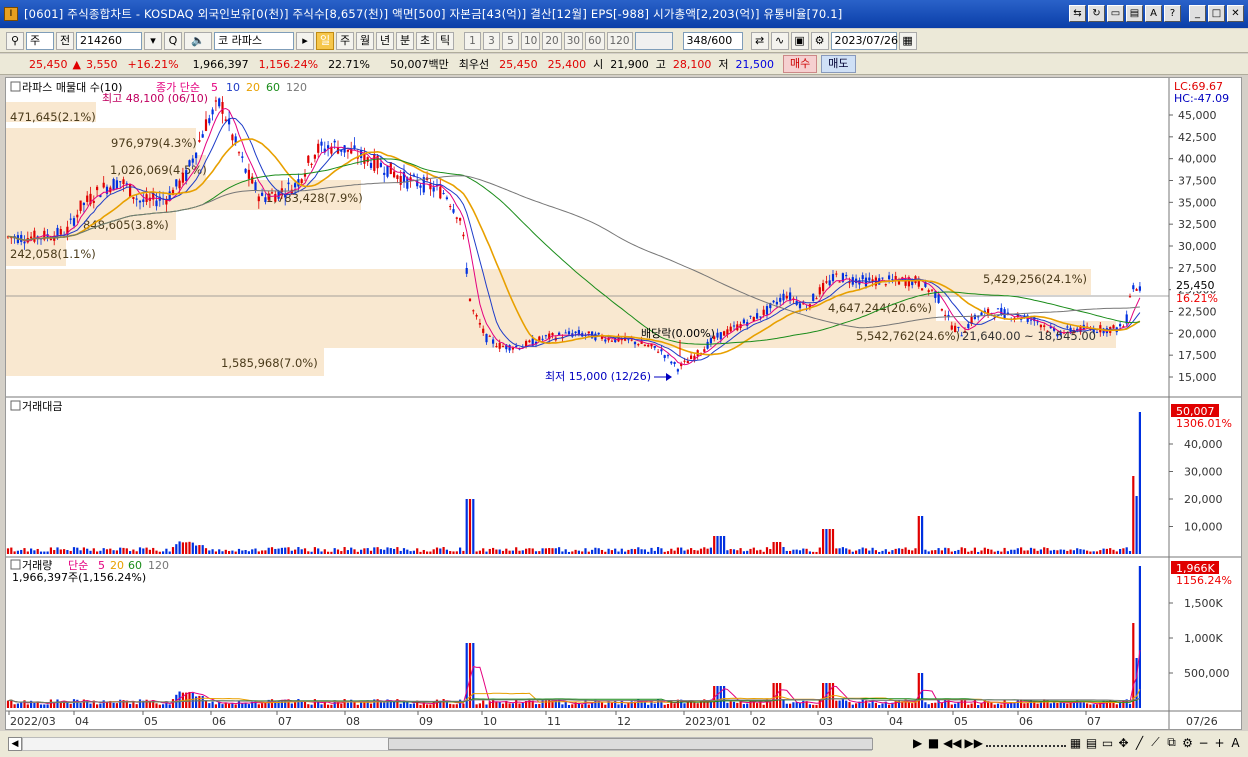 This screenshot has width=1248, height=757. What do you see at coordinates (974, 743) in the screenshot?
I see `forward-button: ▶▶` at bounding box center [974, 743].